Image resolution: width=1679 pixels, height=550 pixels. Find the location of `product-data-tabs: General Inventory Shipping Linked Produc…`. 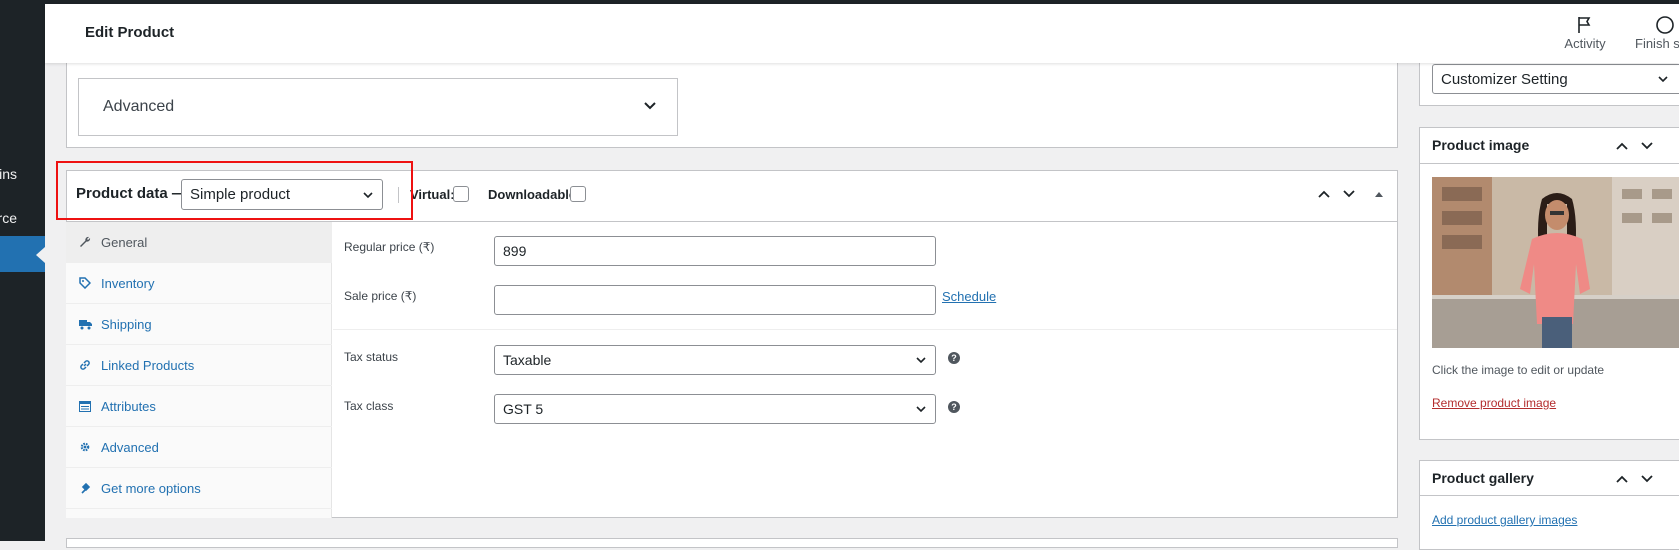

product-data-tabs: General Inventory Shipping Linked Produc… is located at coordinates (199, 370).